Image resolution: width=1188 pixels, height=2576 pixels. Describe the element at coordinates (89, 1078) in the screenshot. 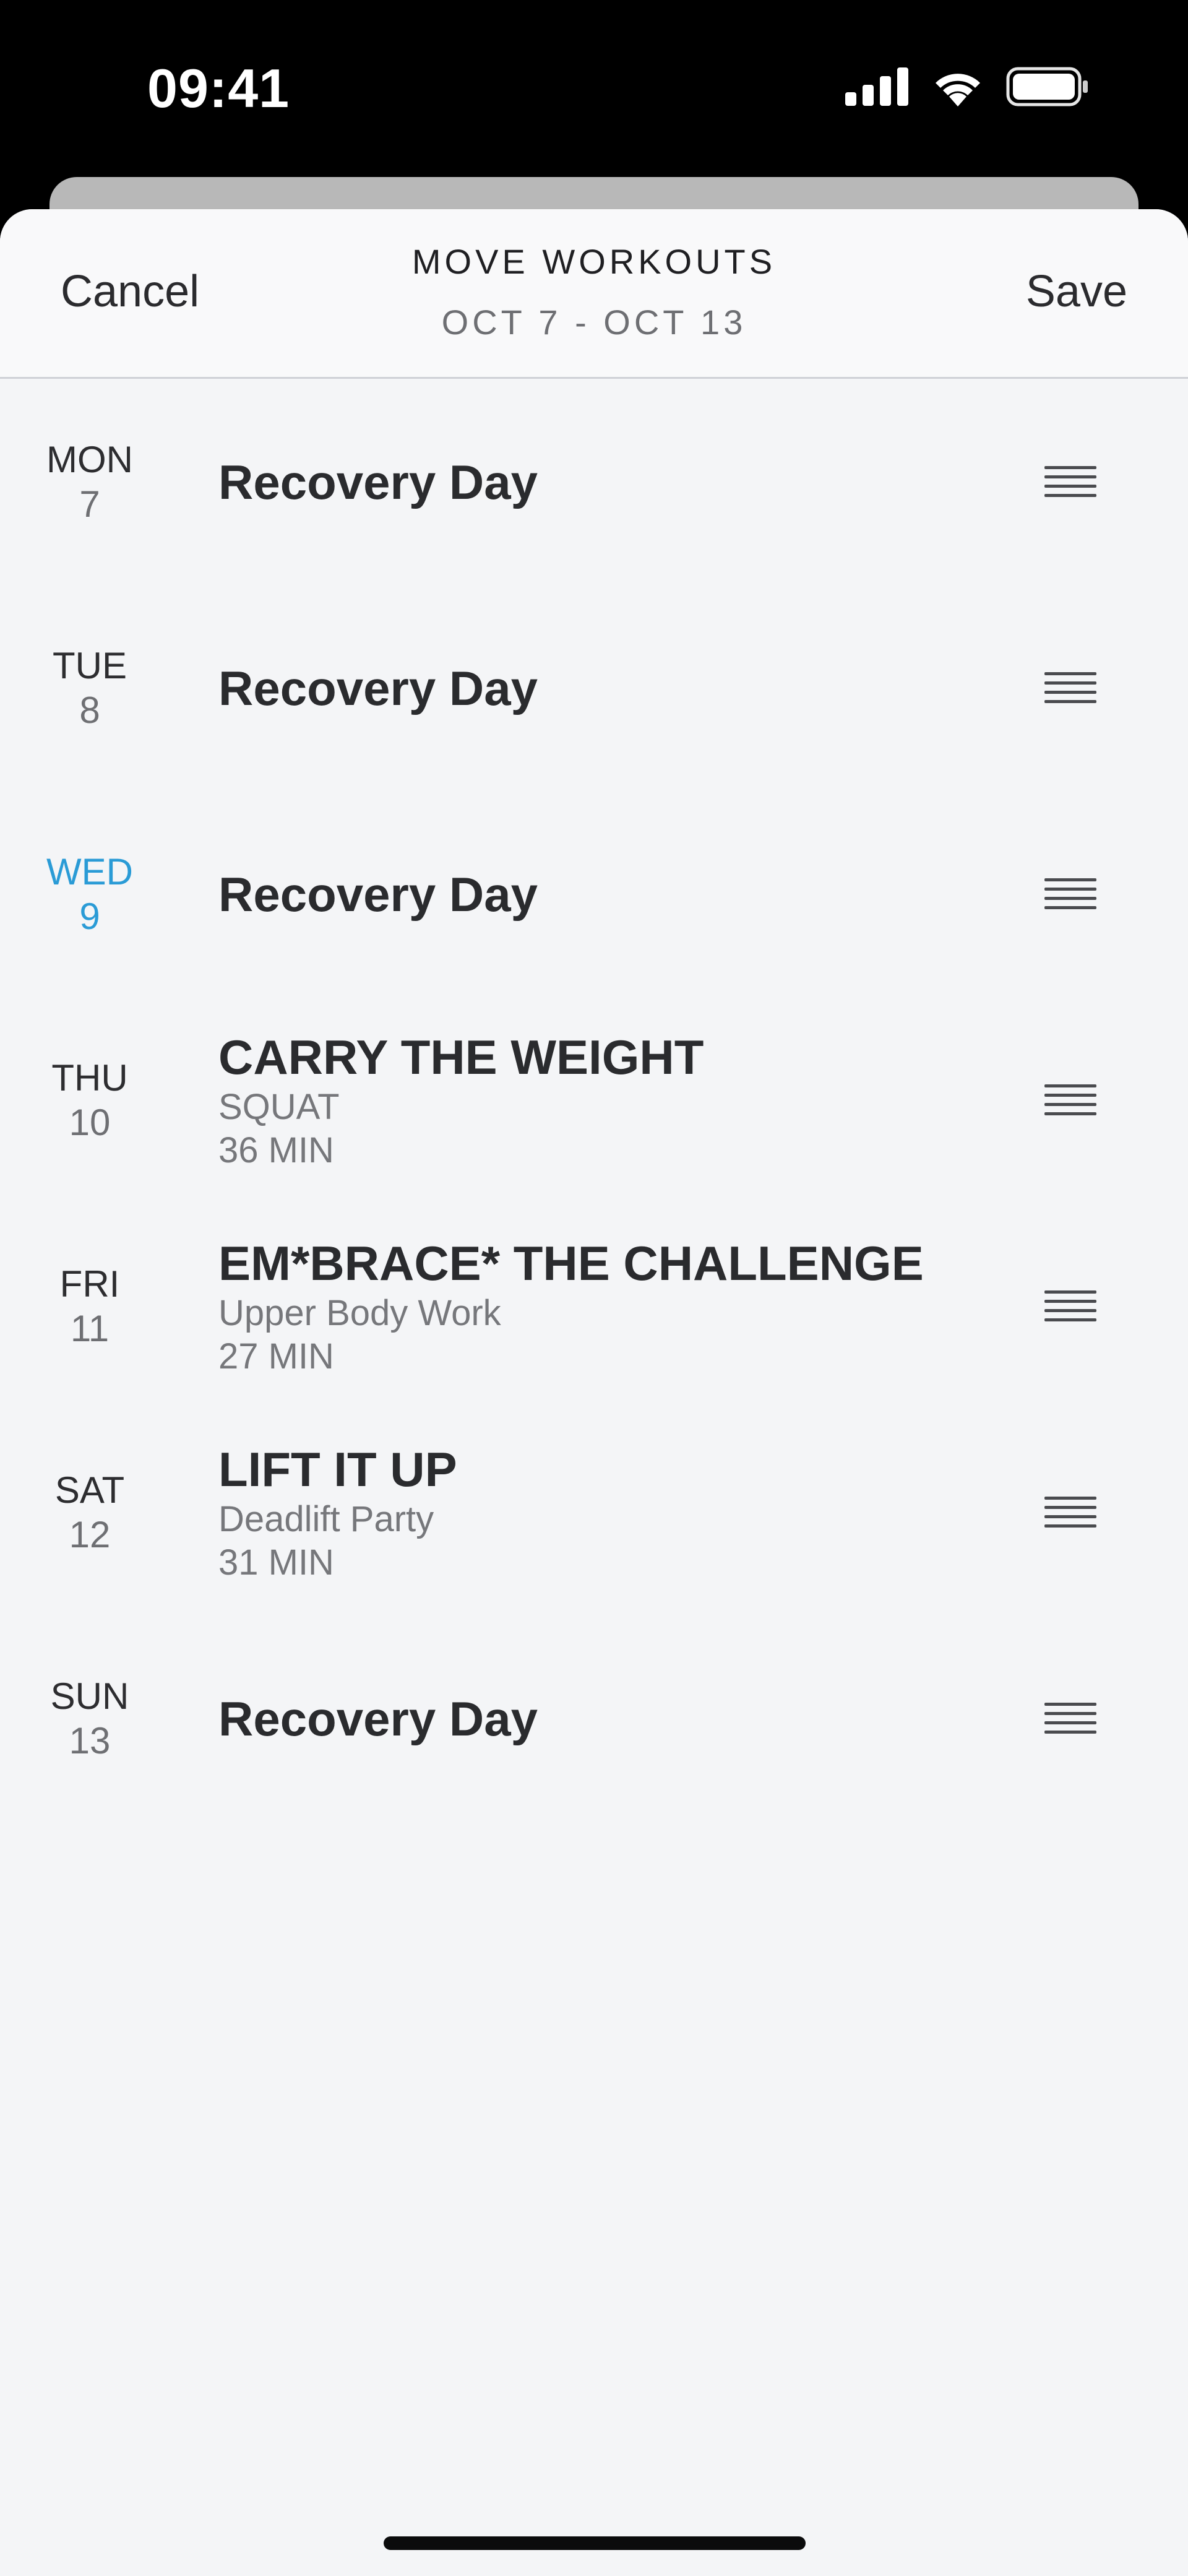

I see `day-name: THU` at that location.